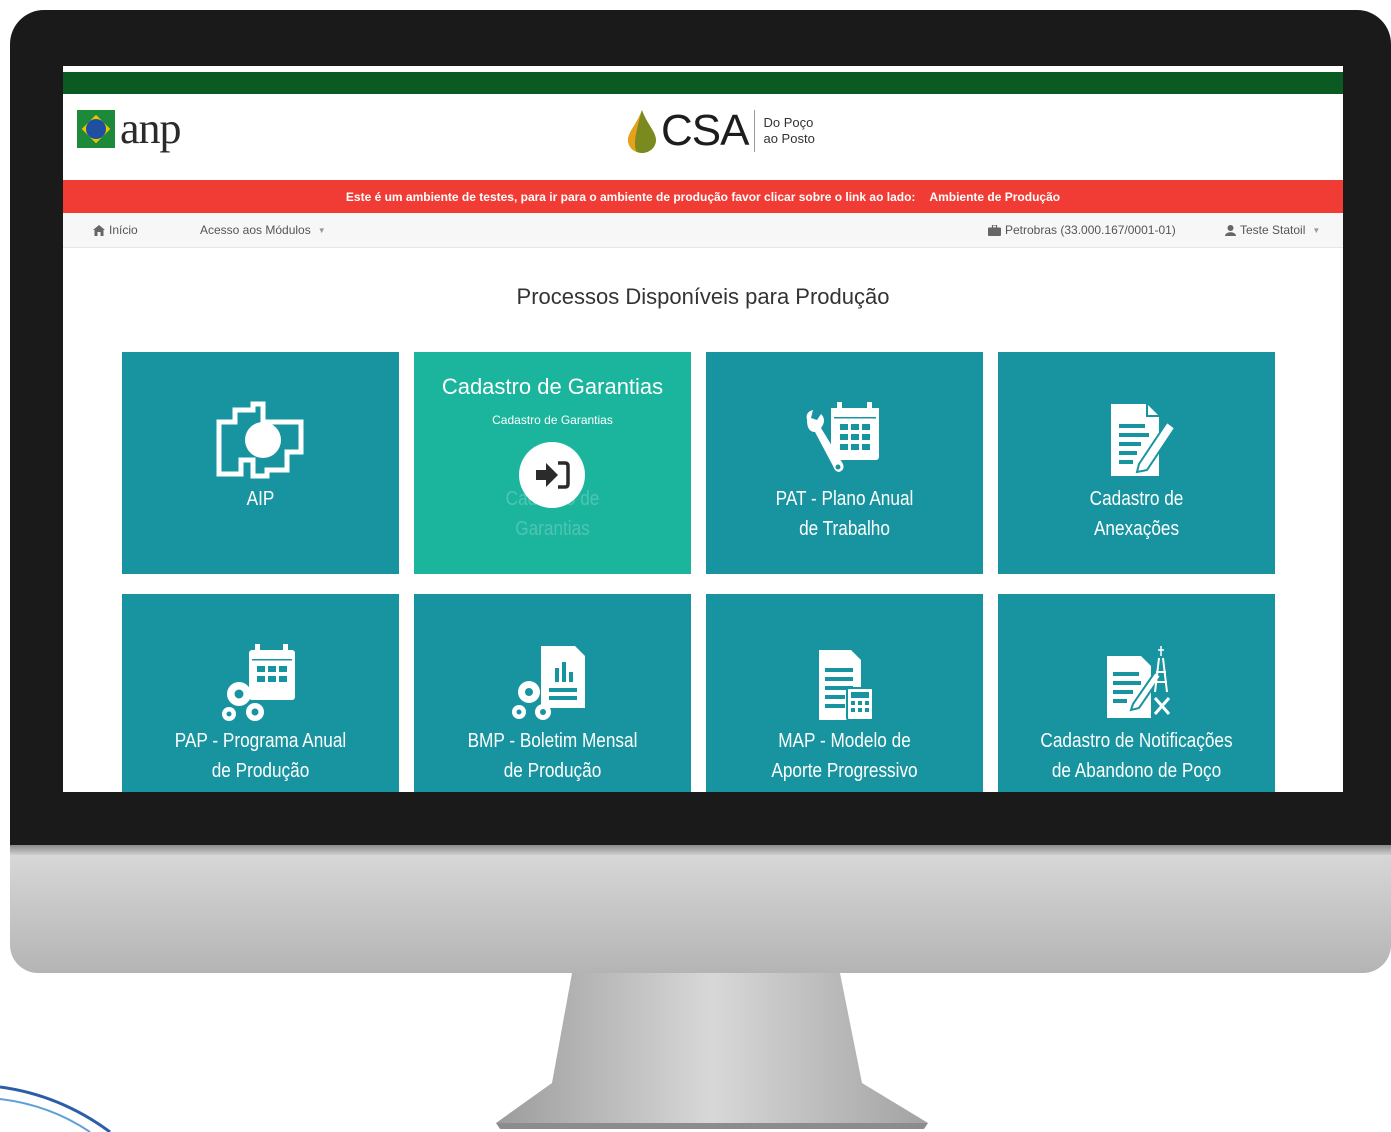 This screenshot has width=1391, height=1132. Describe the element at coordinates (755, 131) in the screenshot. I see `logo-divider` at that location.